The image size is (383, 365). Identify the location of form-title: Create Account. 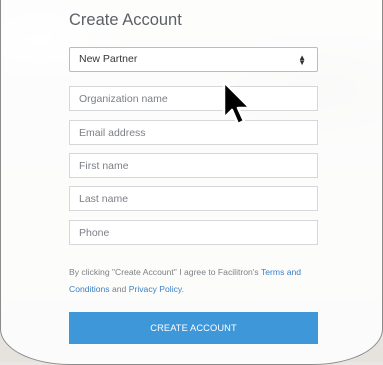
(125, 20).